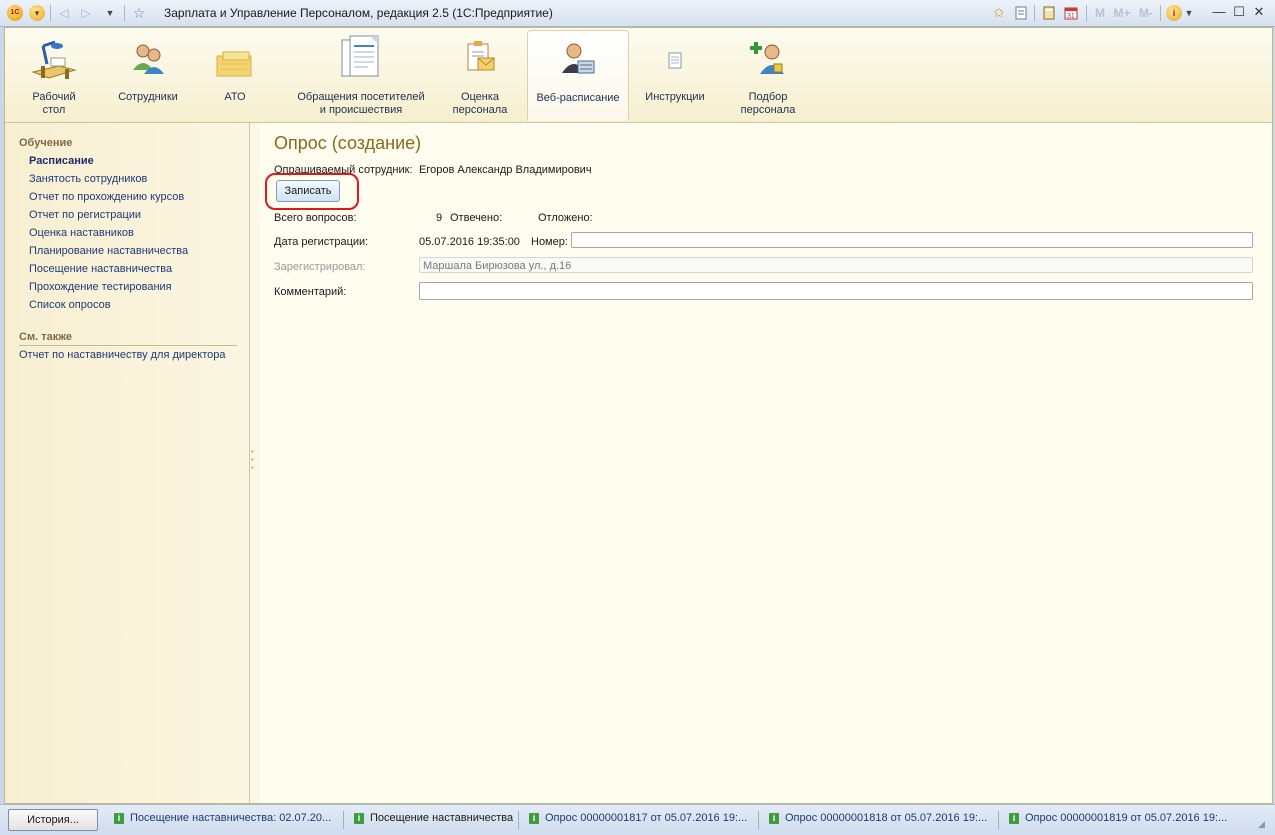 The width and height of the screenshot is (1275, 835). What do you see at coordinates (836, 291) in the screenshot?
I see `comment-field` at bounding box center [836, 291].